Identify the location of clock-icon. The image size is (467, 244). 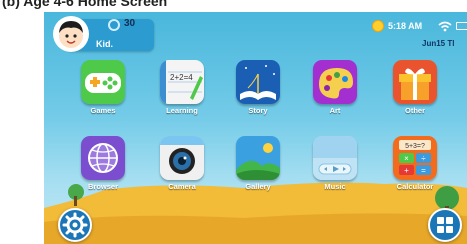
(378, 26).